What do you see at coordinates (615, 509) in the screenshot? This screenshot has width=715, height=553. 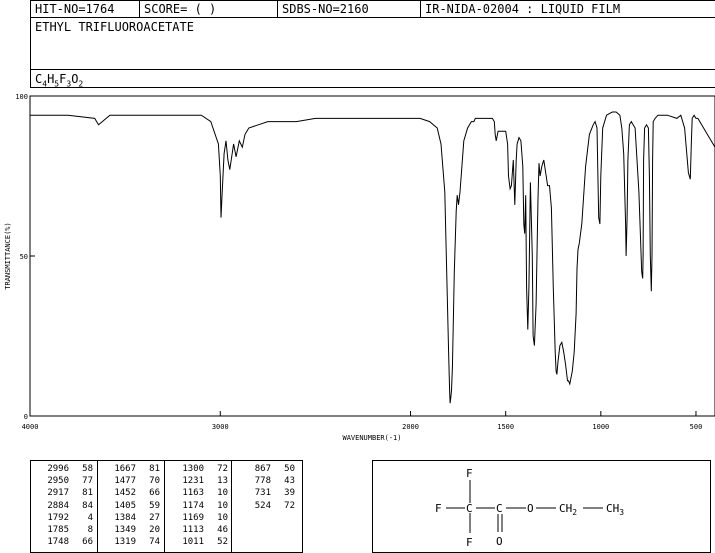 I see `group-ch3: CH3` at bounding box center [615, 509].